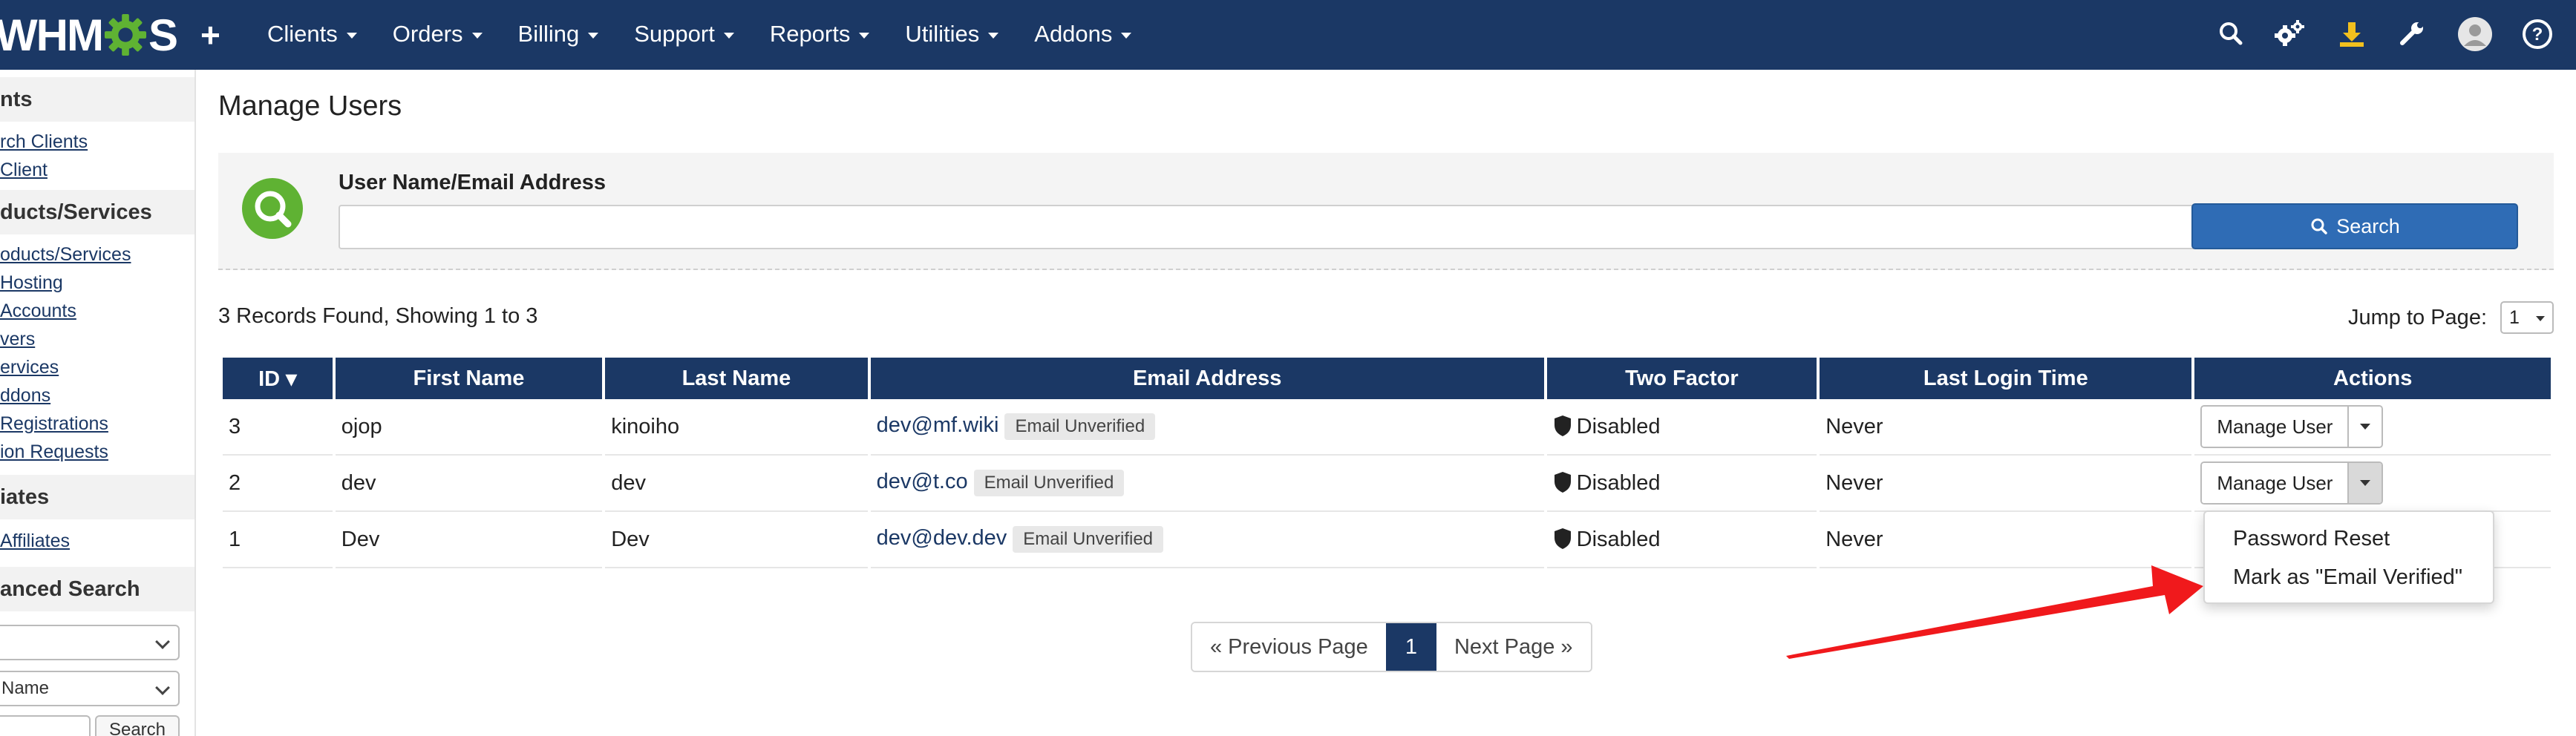  Describe the element at coordinates (427, 34) in the screenshot. I see `menu-orders-label: Orders` at that location.